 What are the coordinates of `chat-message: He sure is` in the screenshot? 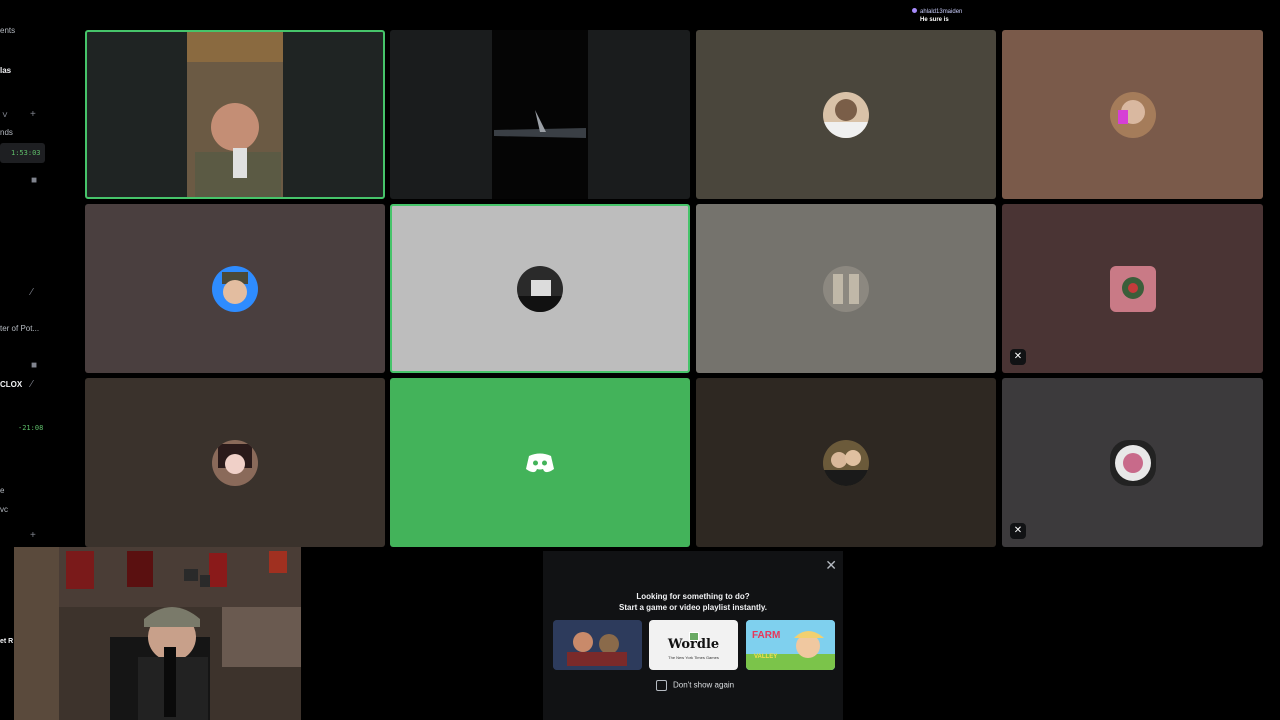 It's located at (934, 20).